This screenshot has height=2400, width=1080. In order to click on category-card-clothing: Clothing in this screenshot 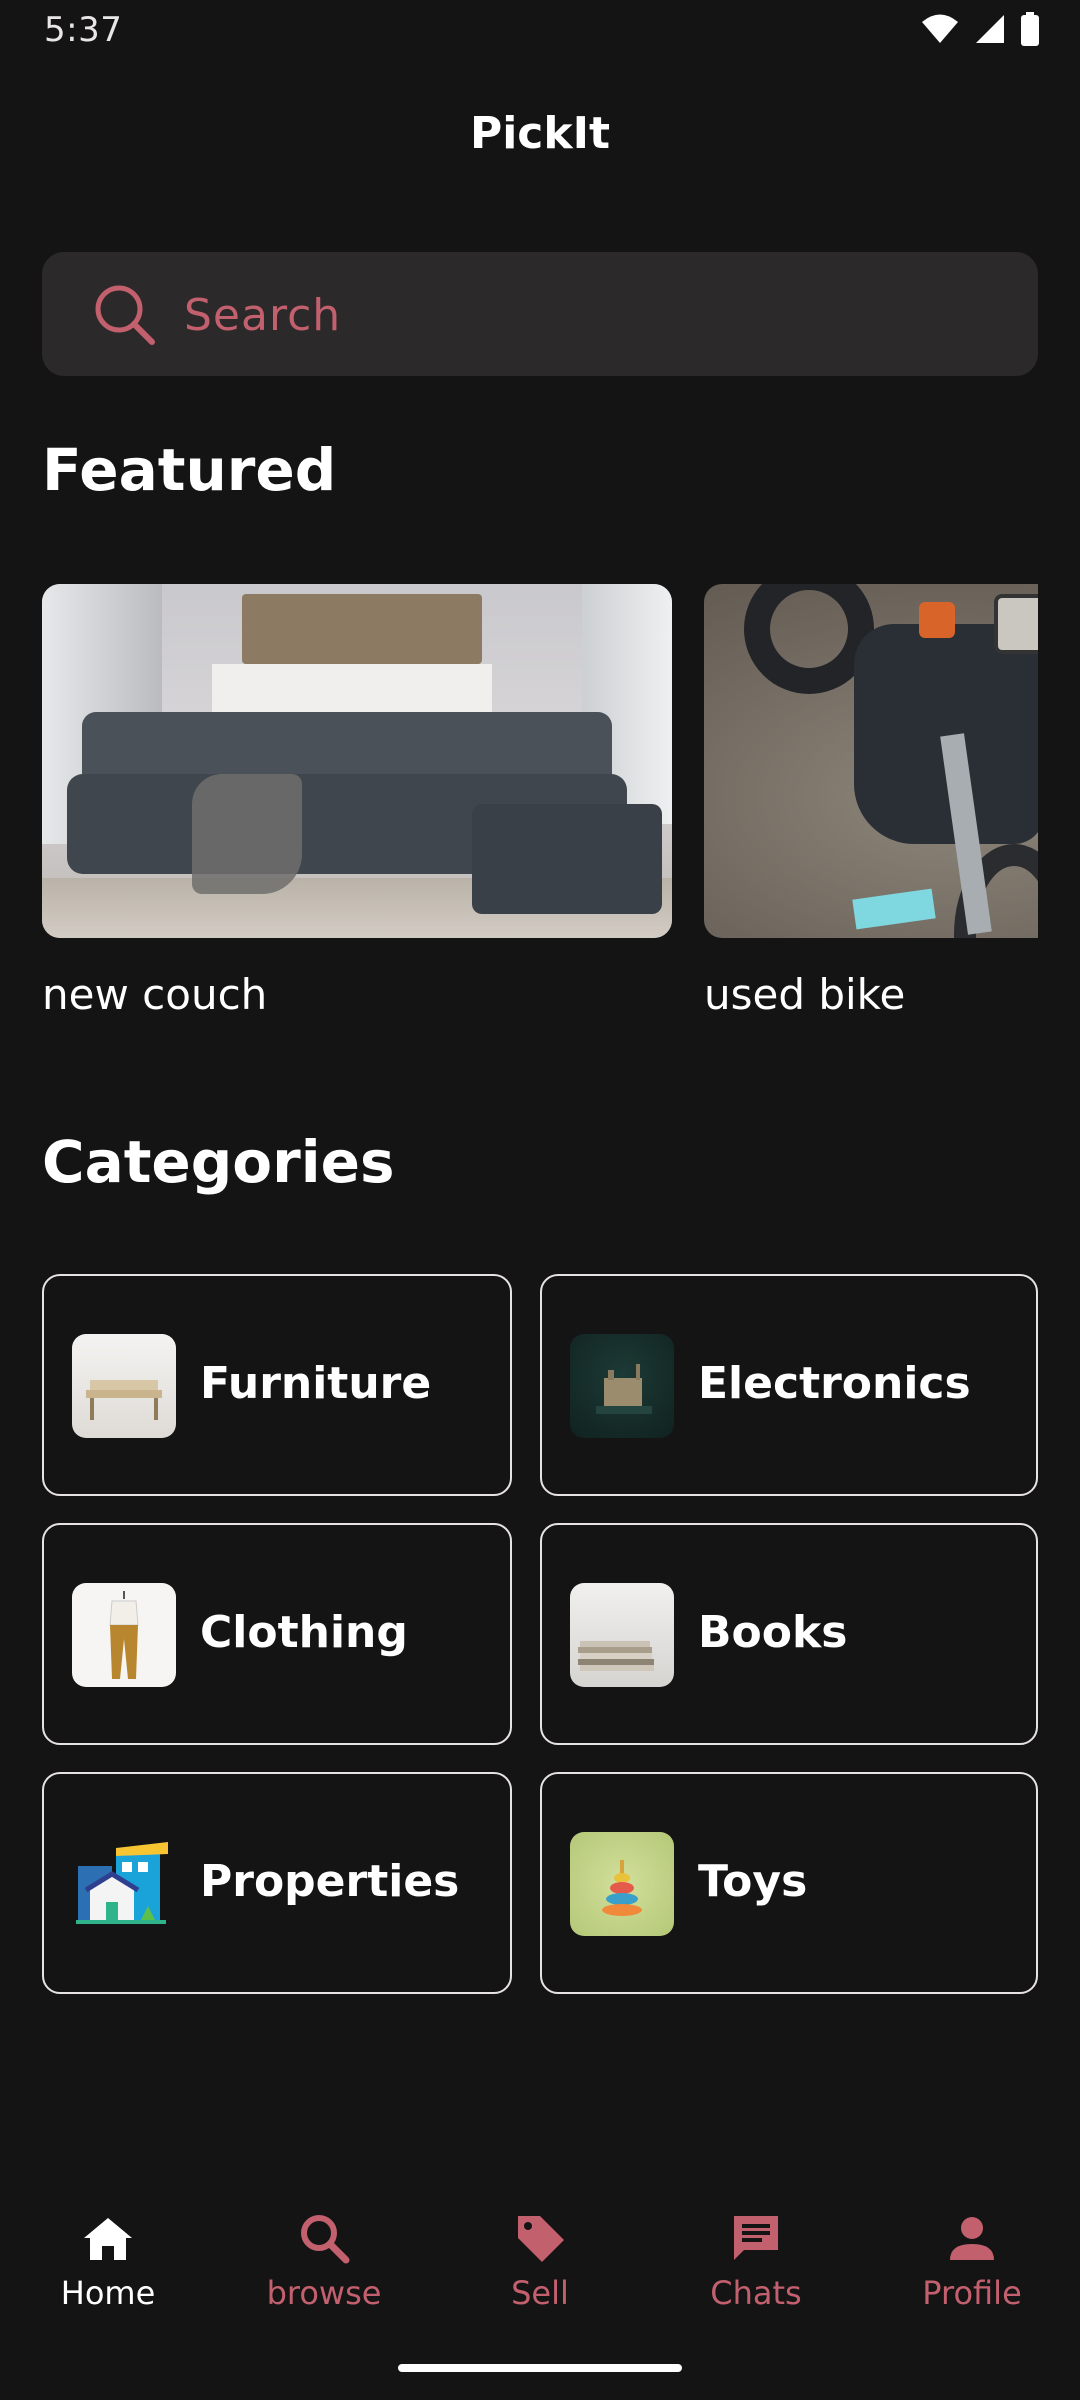, I will do `click(277, 1634)`.